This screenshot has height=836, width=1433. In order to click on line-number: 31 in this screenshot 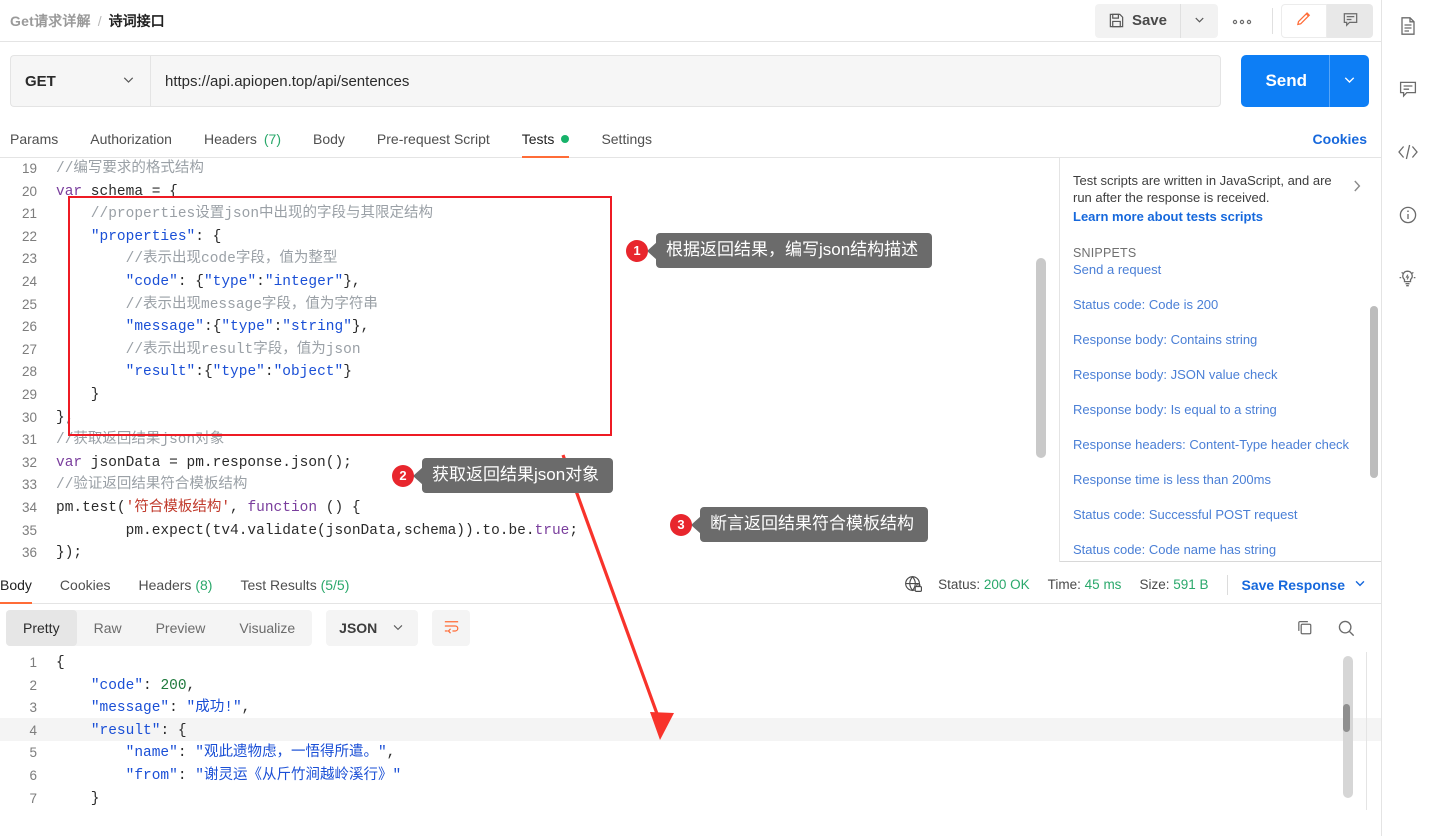, I will do `click(29, 440)`.